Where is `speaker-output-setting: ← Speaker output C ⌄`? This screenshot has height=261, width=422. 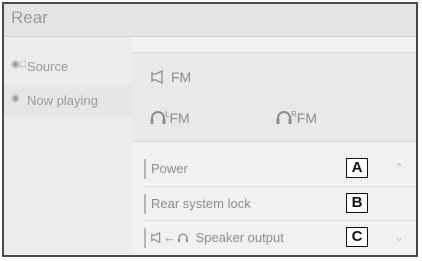 speaker-output-setting: ← Speaker output C ⌄ is located at coordinates (274, 238).